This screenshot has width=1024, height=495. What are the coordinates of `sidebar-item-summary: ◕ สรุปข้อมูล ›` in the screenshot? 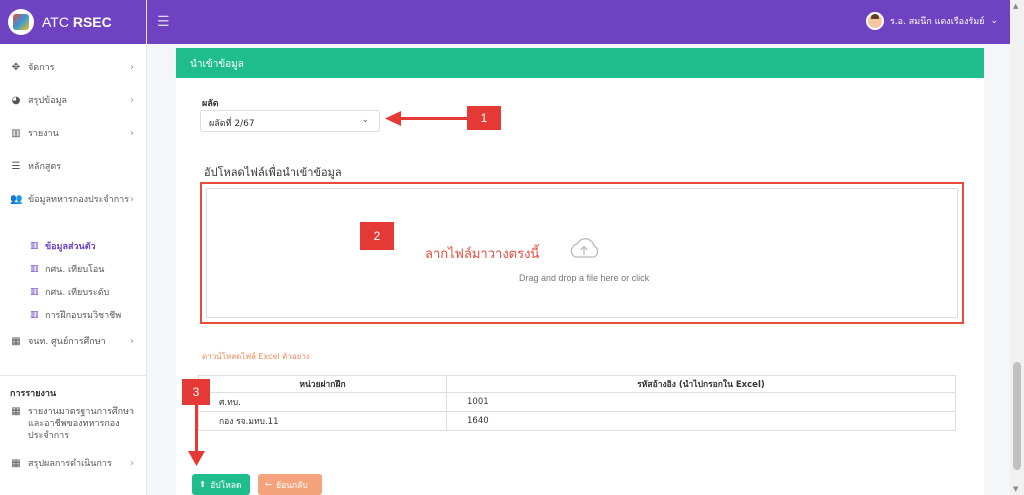 It's located at (73, 111).